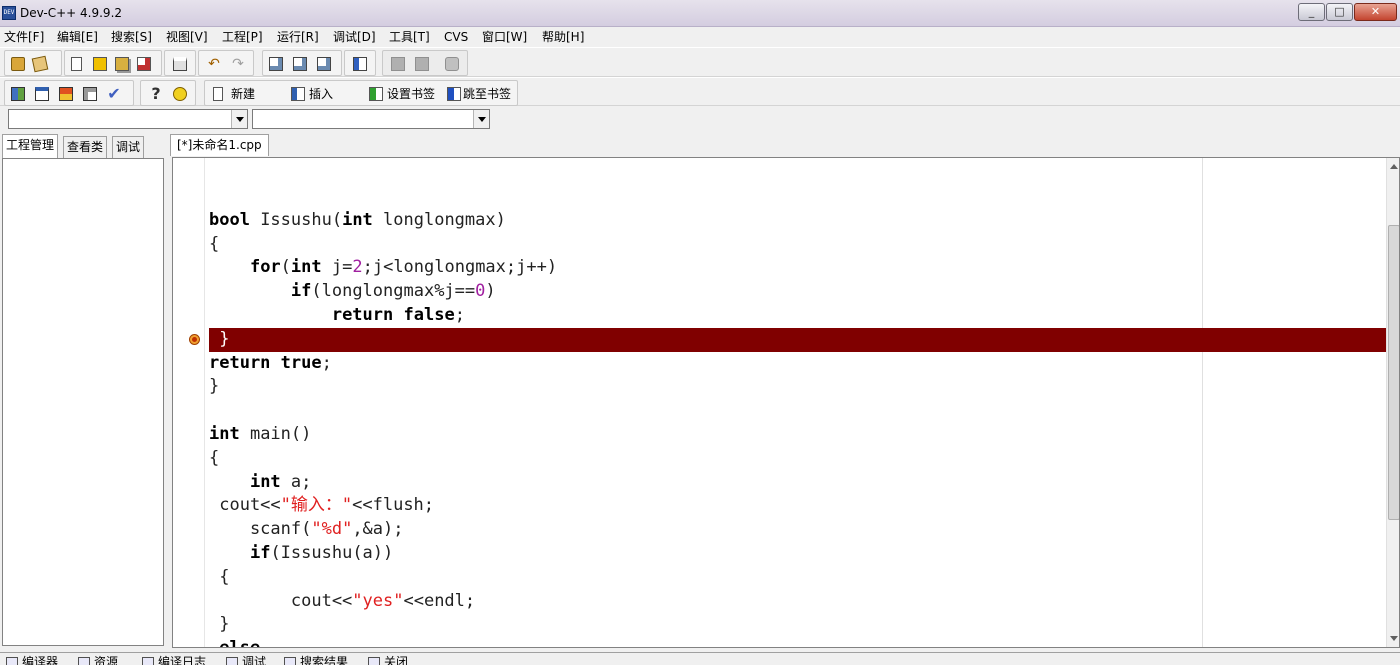 The height and width of the screenshot is (665, 1400). What do you see at coordinates (40, 64) in the screenshot?
I see `close-project-icon` at bounding box center [40, 64].